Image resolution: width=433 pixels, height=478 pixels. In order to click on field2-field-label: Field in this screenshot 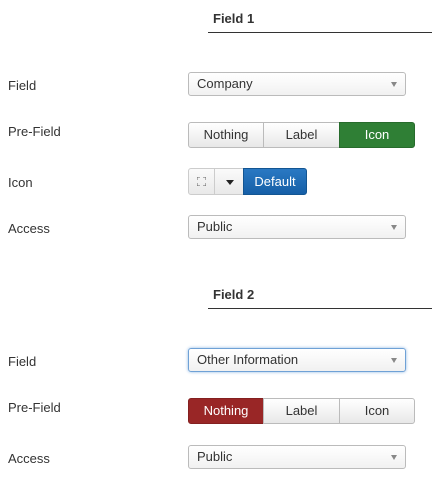, I will do `click(22, 361)`.